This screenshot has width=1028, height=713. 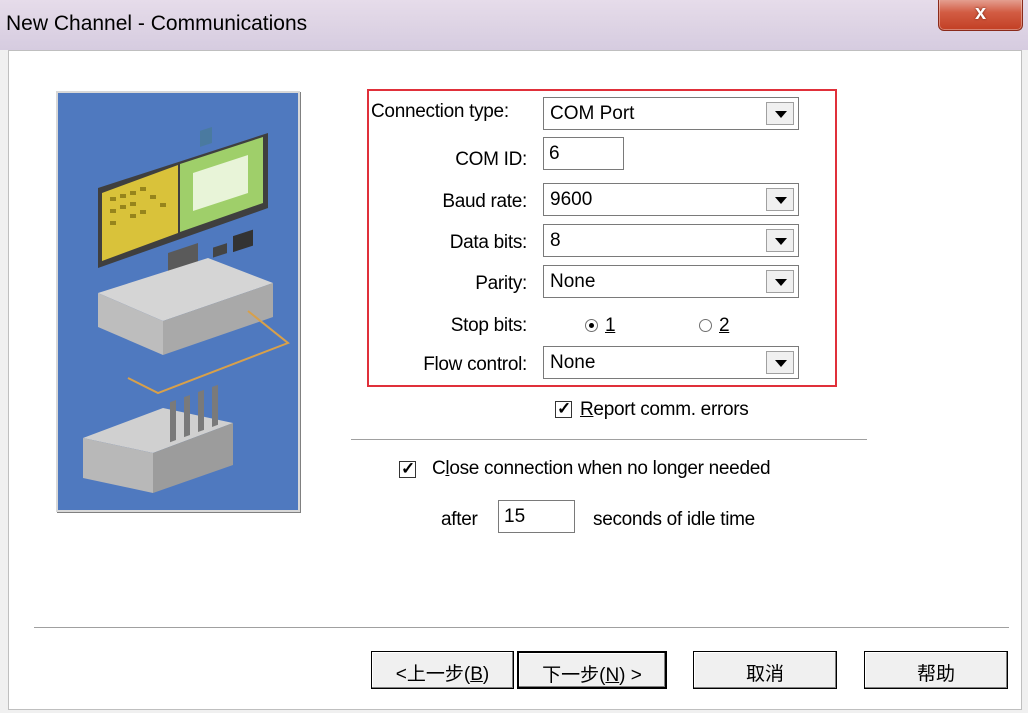 What do you see at coordinates (555, 240) in the screenshot?
I see `data-bits-value: 8` at bounding box center [555, 240].